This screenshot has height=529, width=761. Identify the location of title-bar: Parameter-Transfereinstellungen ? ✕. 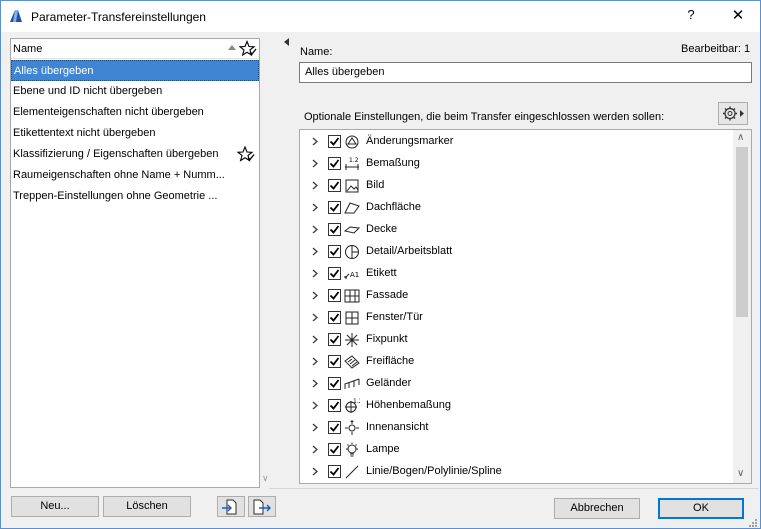
(380, 16).